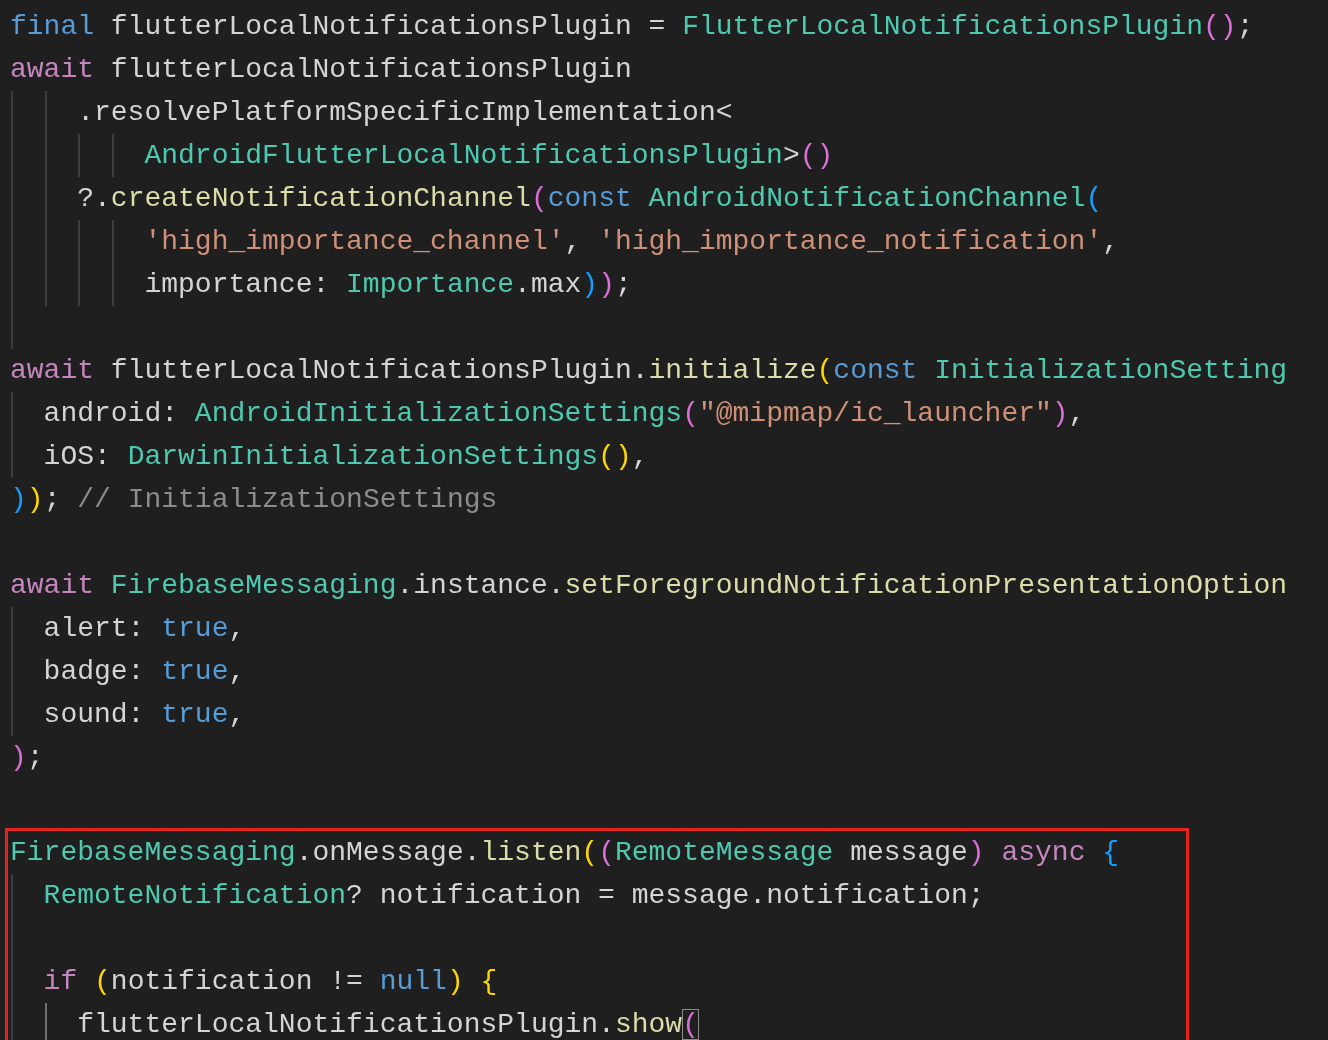 The image size is (1328, 1040). What do you see at coordinates (669, 714) in the screenshot?
I see `code-line: sound: true,` at bounding box center [669, 714].